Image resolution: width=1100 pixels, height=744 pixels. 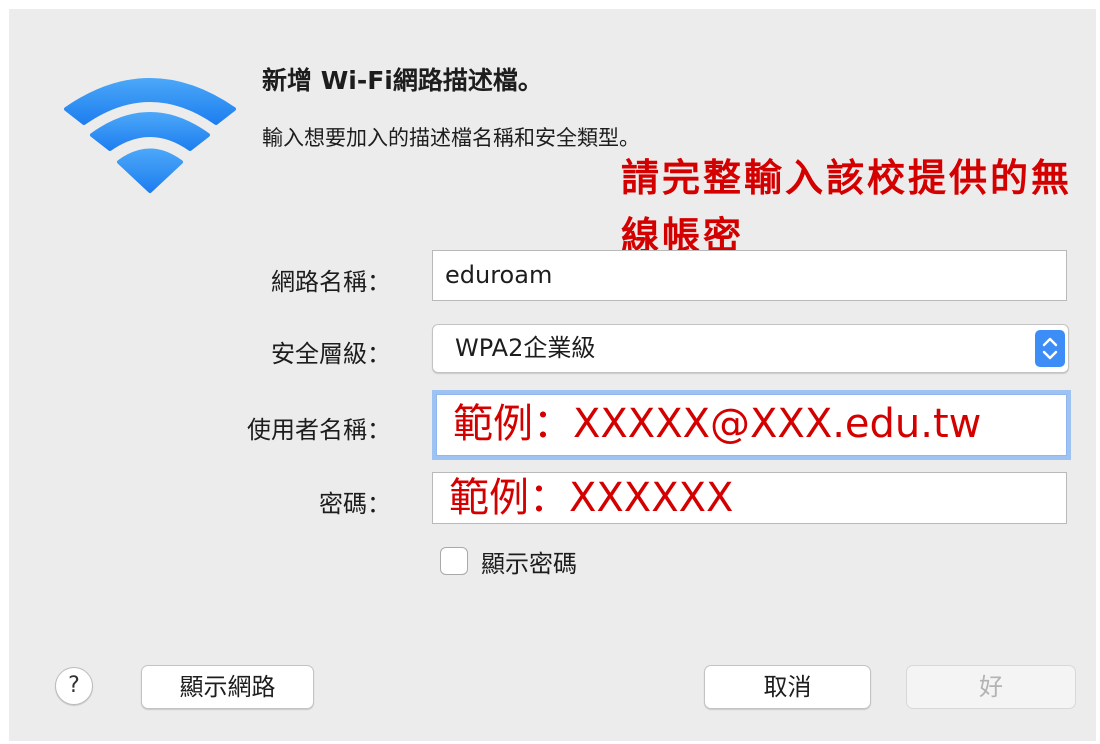 What do you see at coordinates (331, 354) in the screenshot?
I see `security-label: 安全層級：` at bounding box center [331, 354].